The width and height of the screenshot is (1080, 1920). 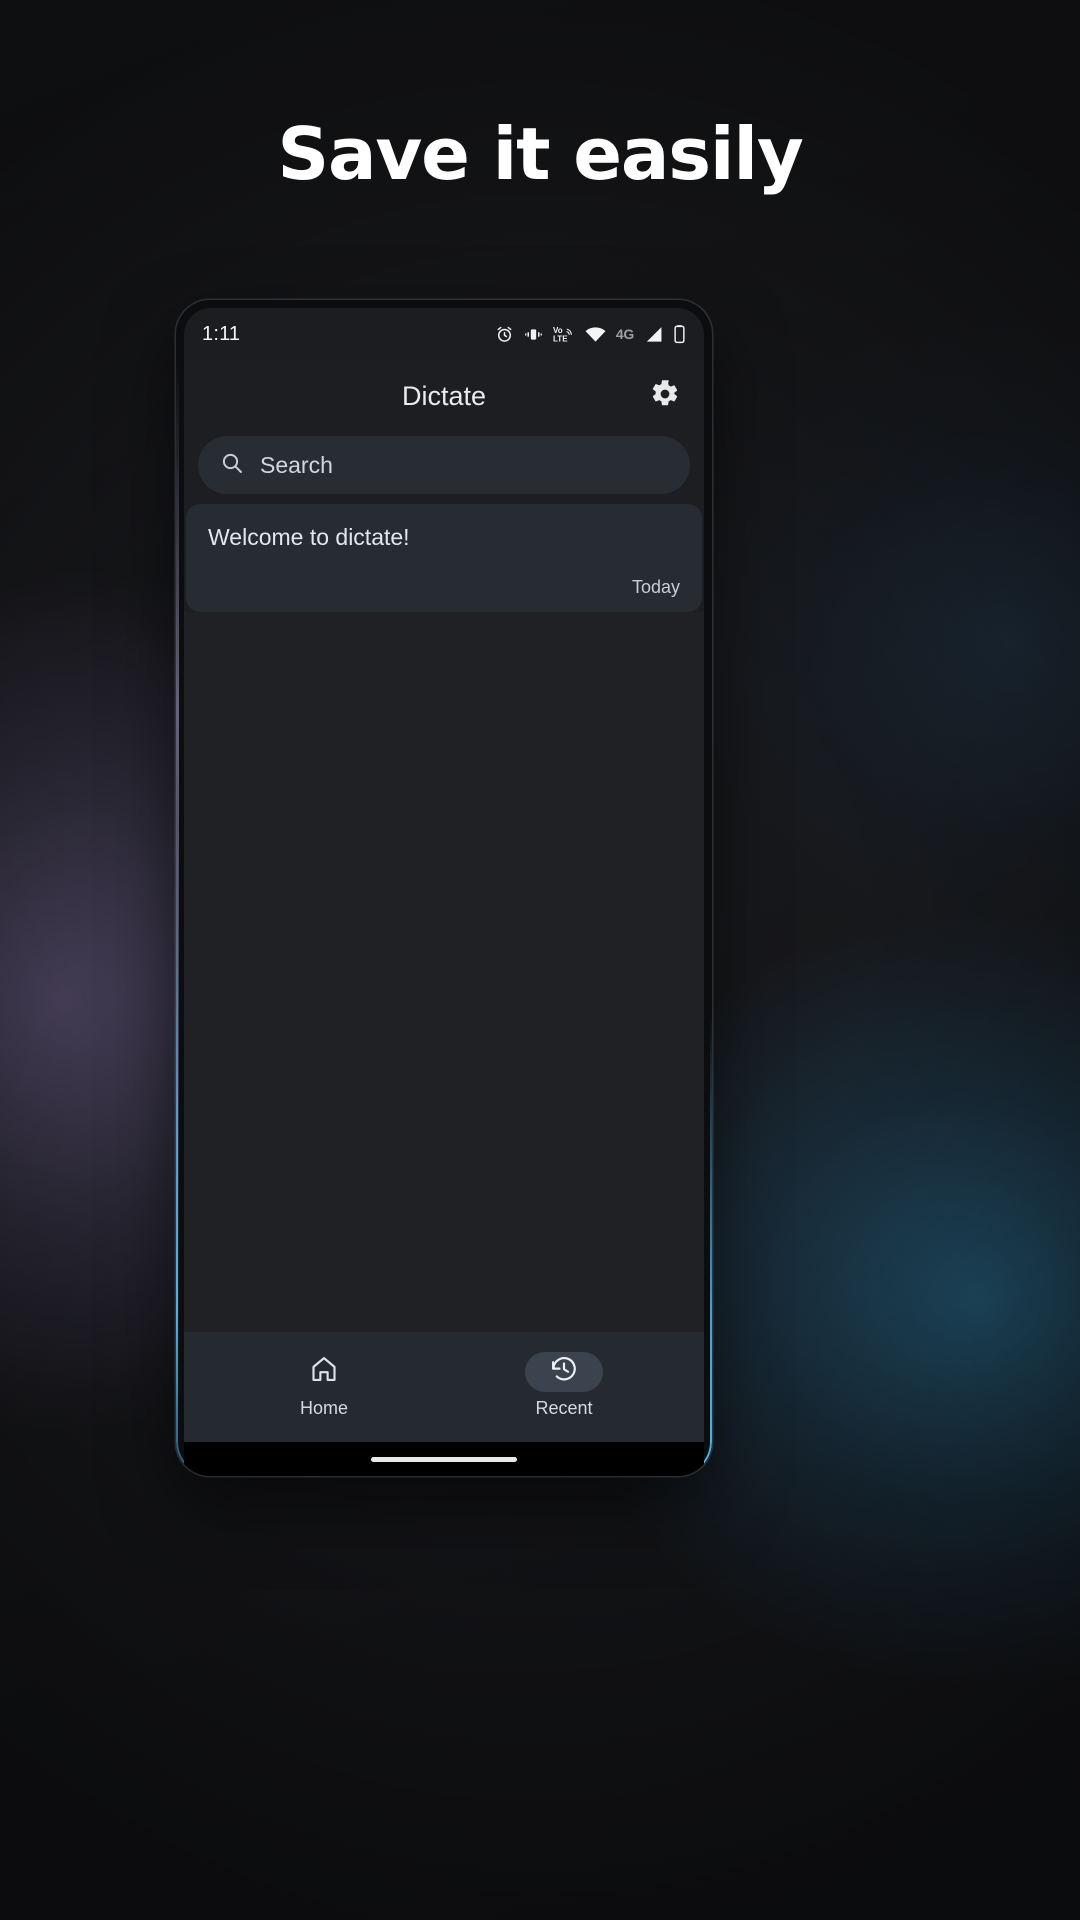 I want to click on network-type-label: 4G, so click(x=624, y=334).